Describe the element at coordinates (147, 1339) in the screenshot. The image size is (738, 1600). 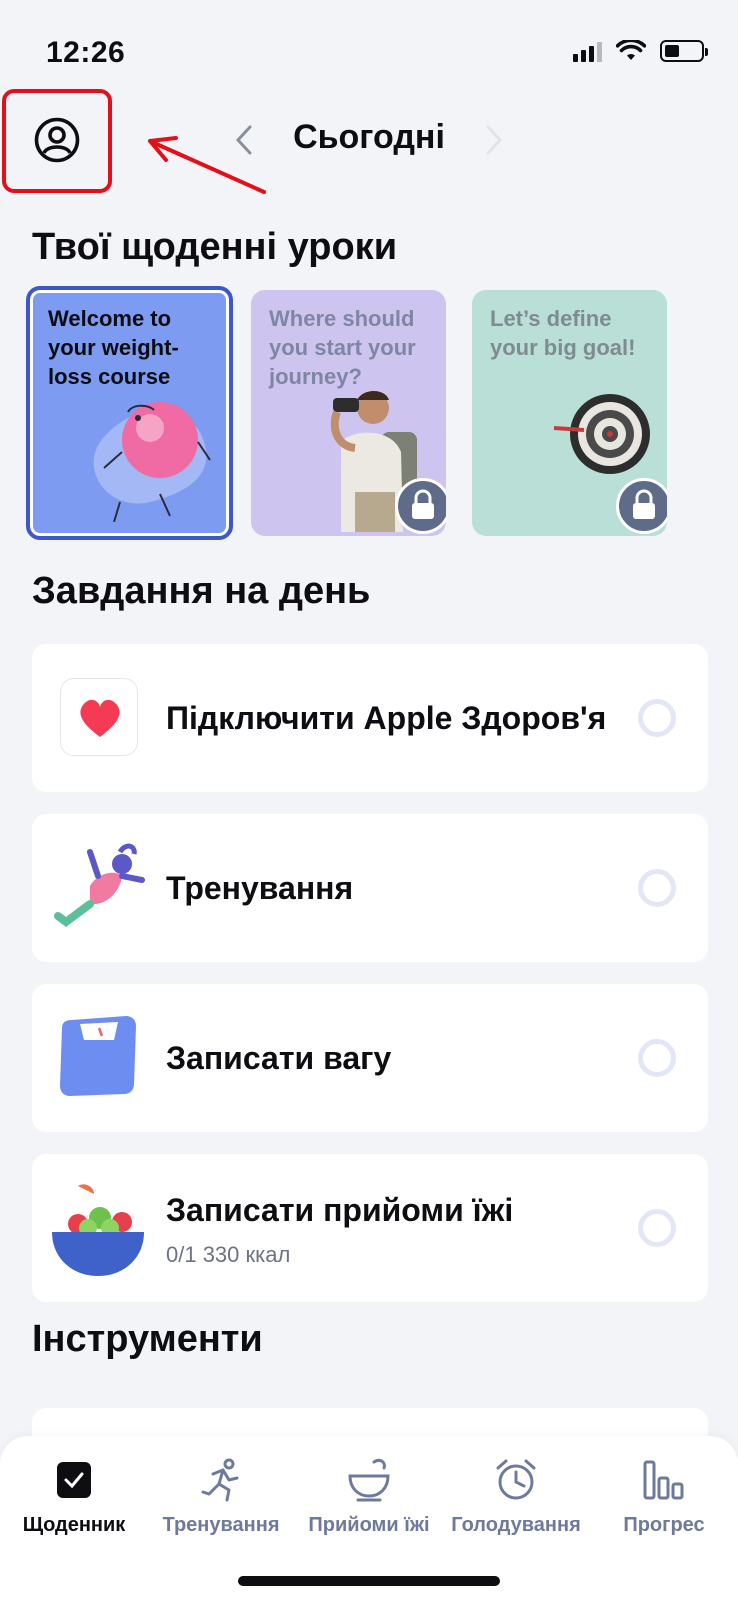
I see `tools-section-title: Інструменти` at that location.